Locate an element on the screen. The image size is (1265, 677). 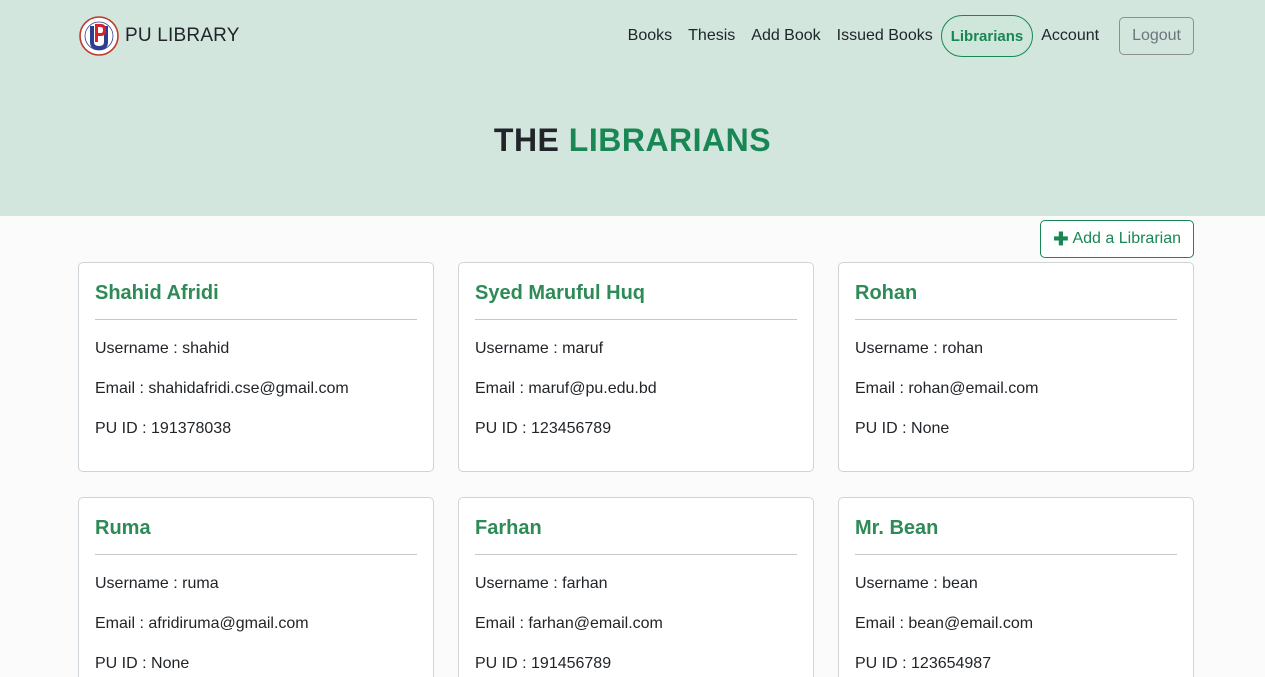
librarian-pu-id: PU ID : 191456789 is located at coordinates (636, 665).